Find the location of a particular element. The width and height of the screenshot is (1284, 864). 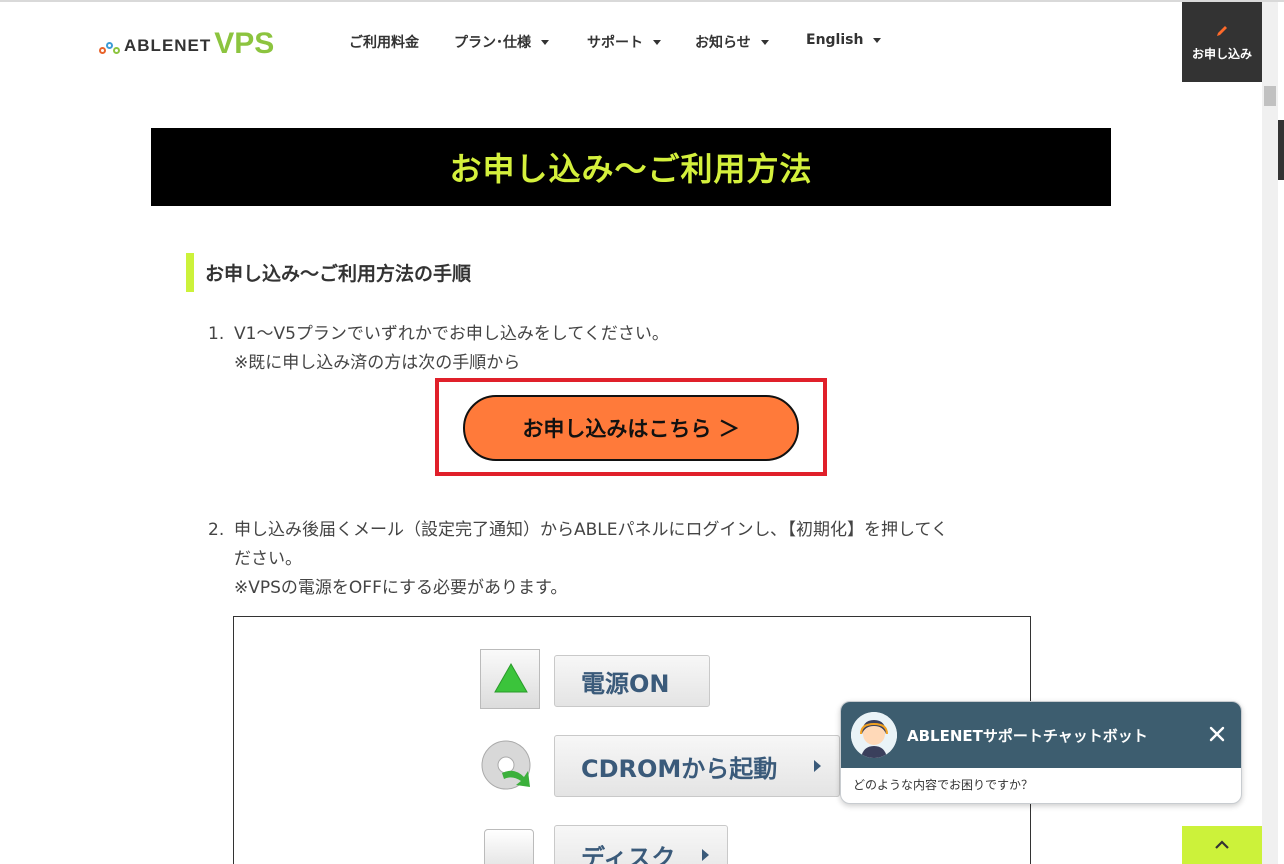

logo-dots-icon is located at coordinates (110, 48).